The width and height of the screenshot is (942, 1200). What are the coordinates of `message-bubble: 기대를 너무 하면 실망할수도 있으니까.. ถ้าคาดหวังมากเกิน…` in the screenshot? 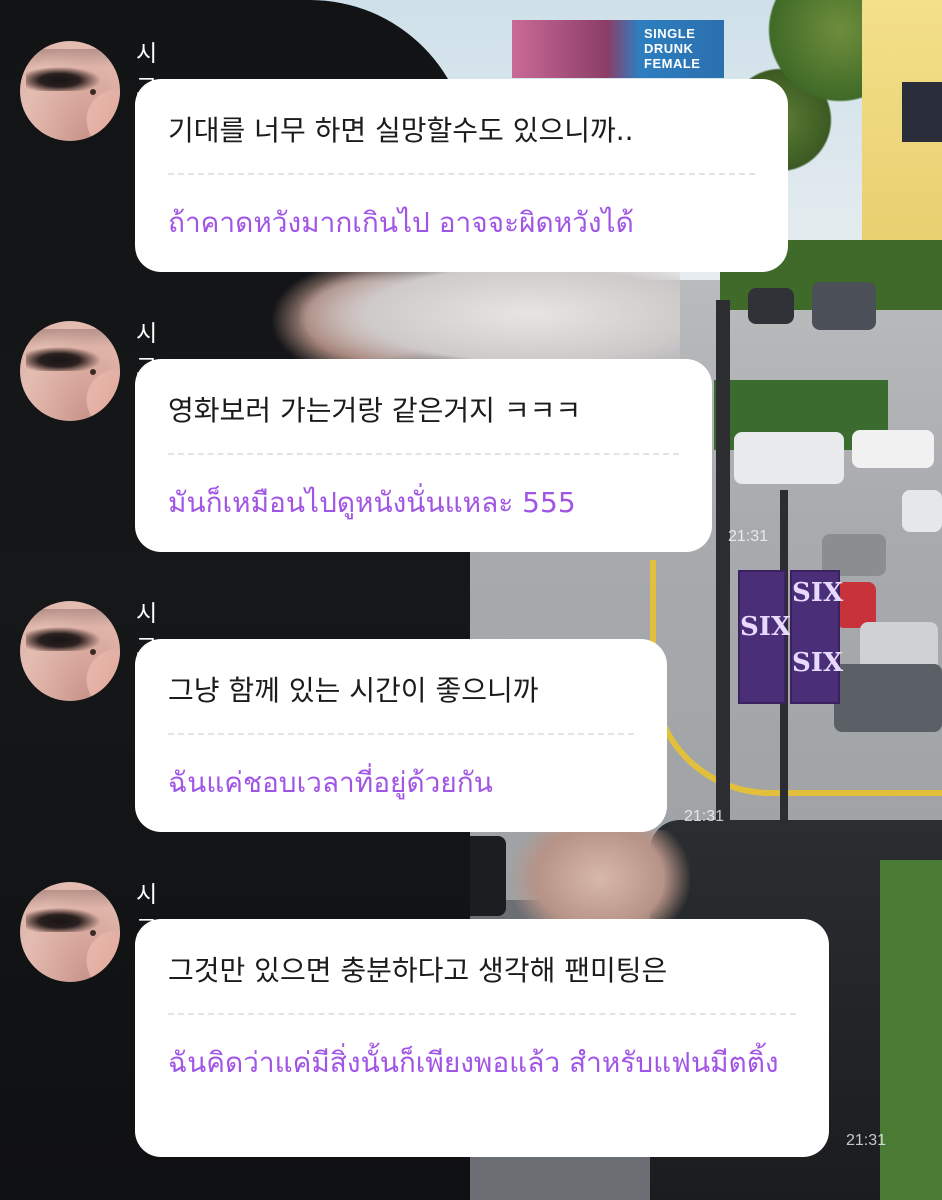 It's located at (461, 175).